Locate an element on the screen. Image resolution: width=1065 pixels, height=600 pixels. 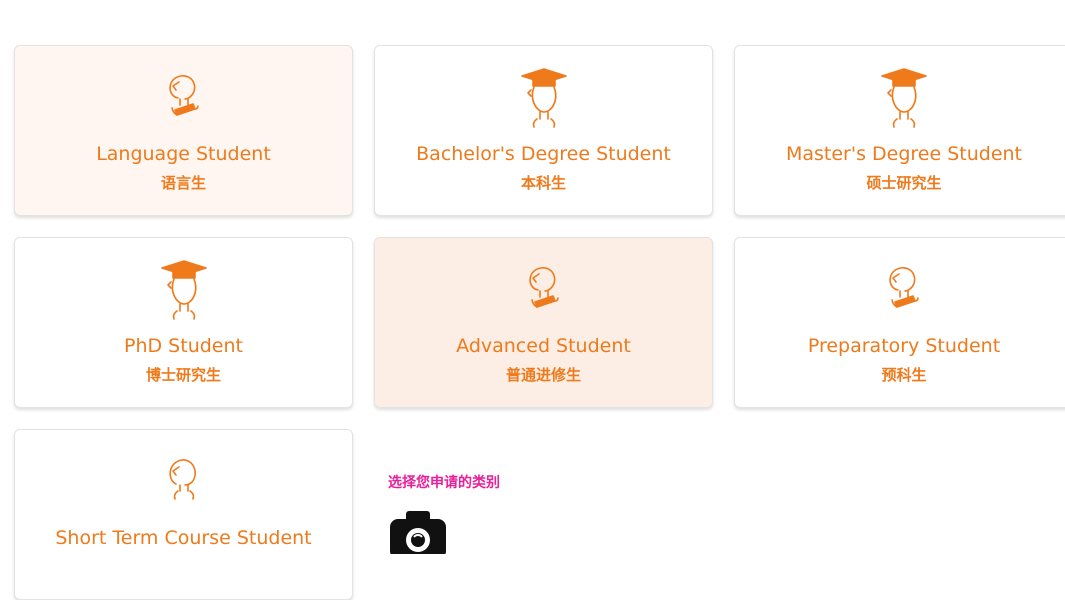
card-title-zh: 语言生 is located at coordinates (183, 183).